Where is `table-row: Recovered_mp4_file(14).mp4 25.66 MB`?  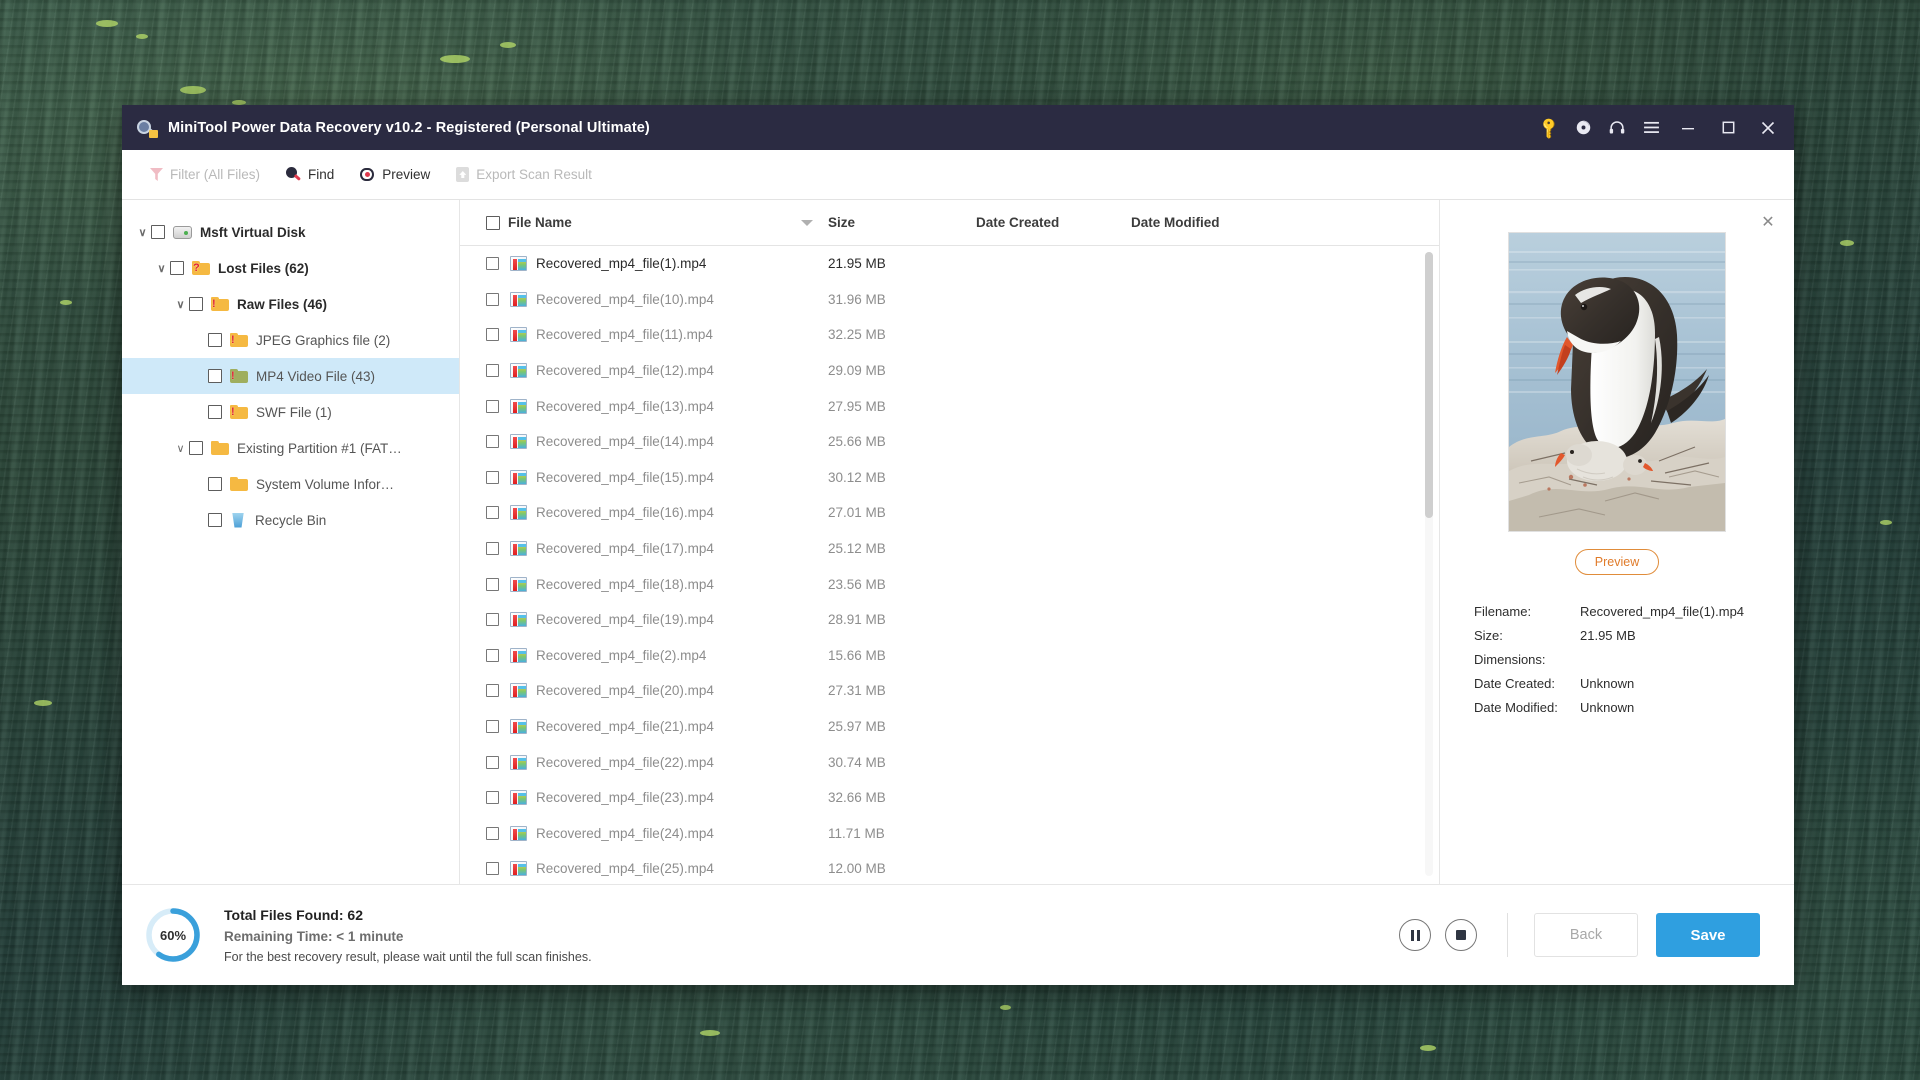 table-row: Recovered_mp4_file(14).mp4 25.66 MB is located at coordinates (949, 442).